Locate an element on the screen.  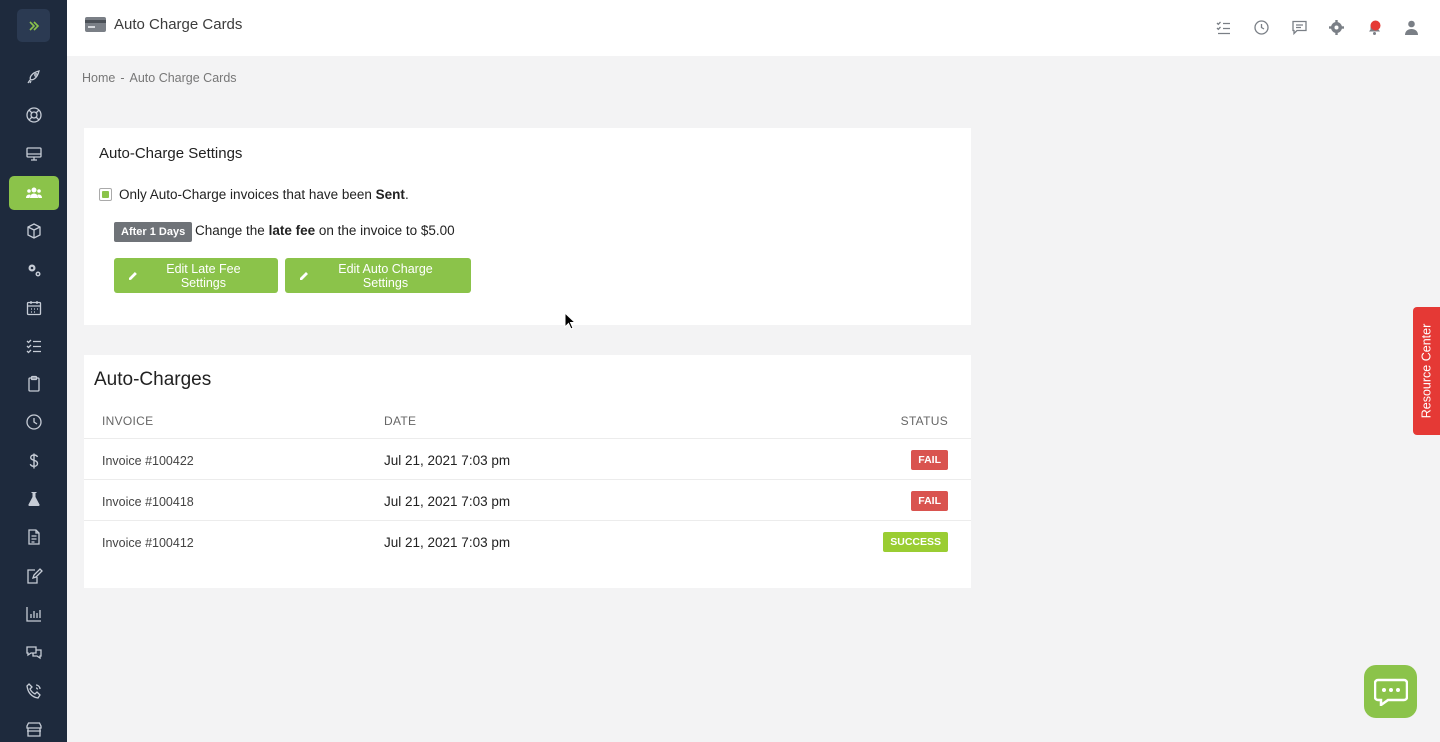
mouse-cursor-icon is located at coordinates (570, 321).